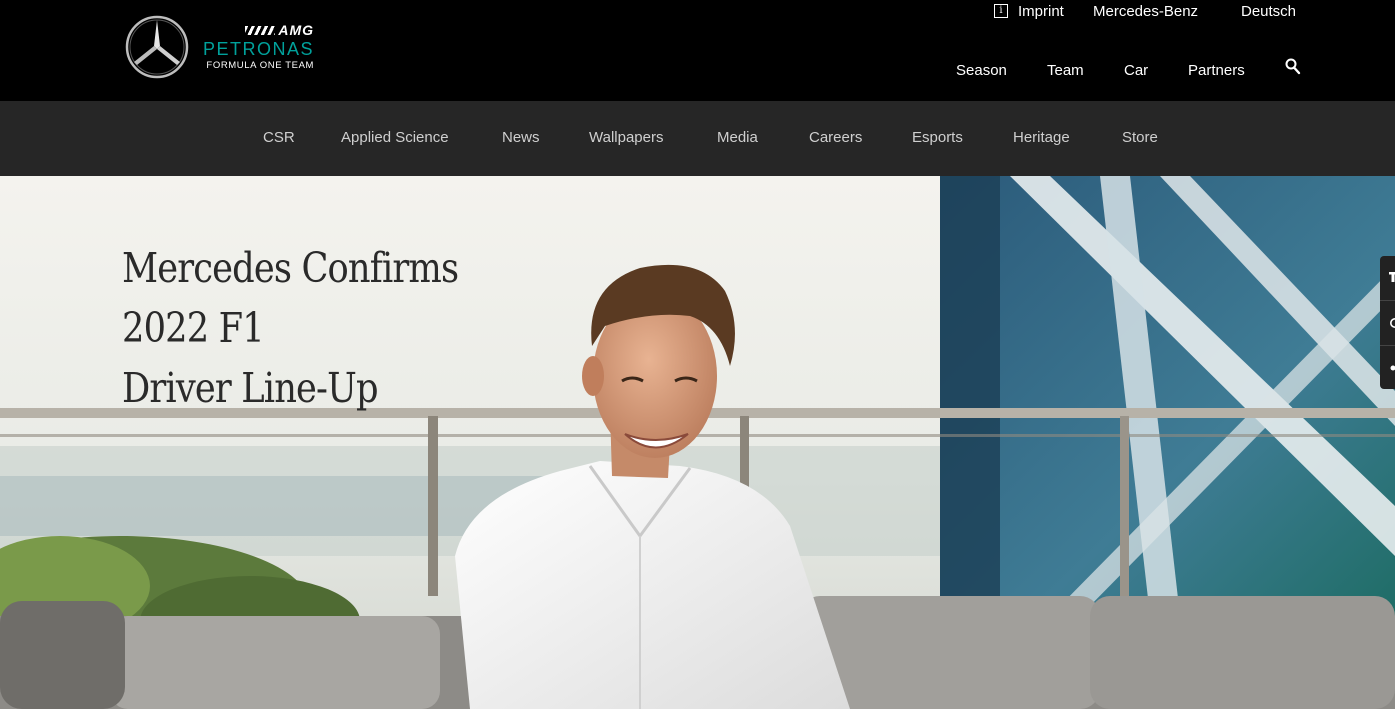 This screenshot has width=1395, height=709. I want to click on headline-line-1: Mercedes Confirms 2022 F1, so click(290, 298).